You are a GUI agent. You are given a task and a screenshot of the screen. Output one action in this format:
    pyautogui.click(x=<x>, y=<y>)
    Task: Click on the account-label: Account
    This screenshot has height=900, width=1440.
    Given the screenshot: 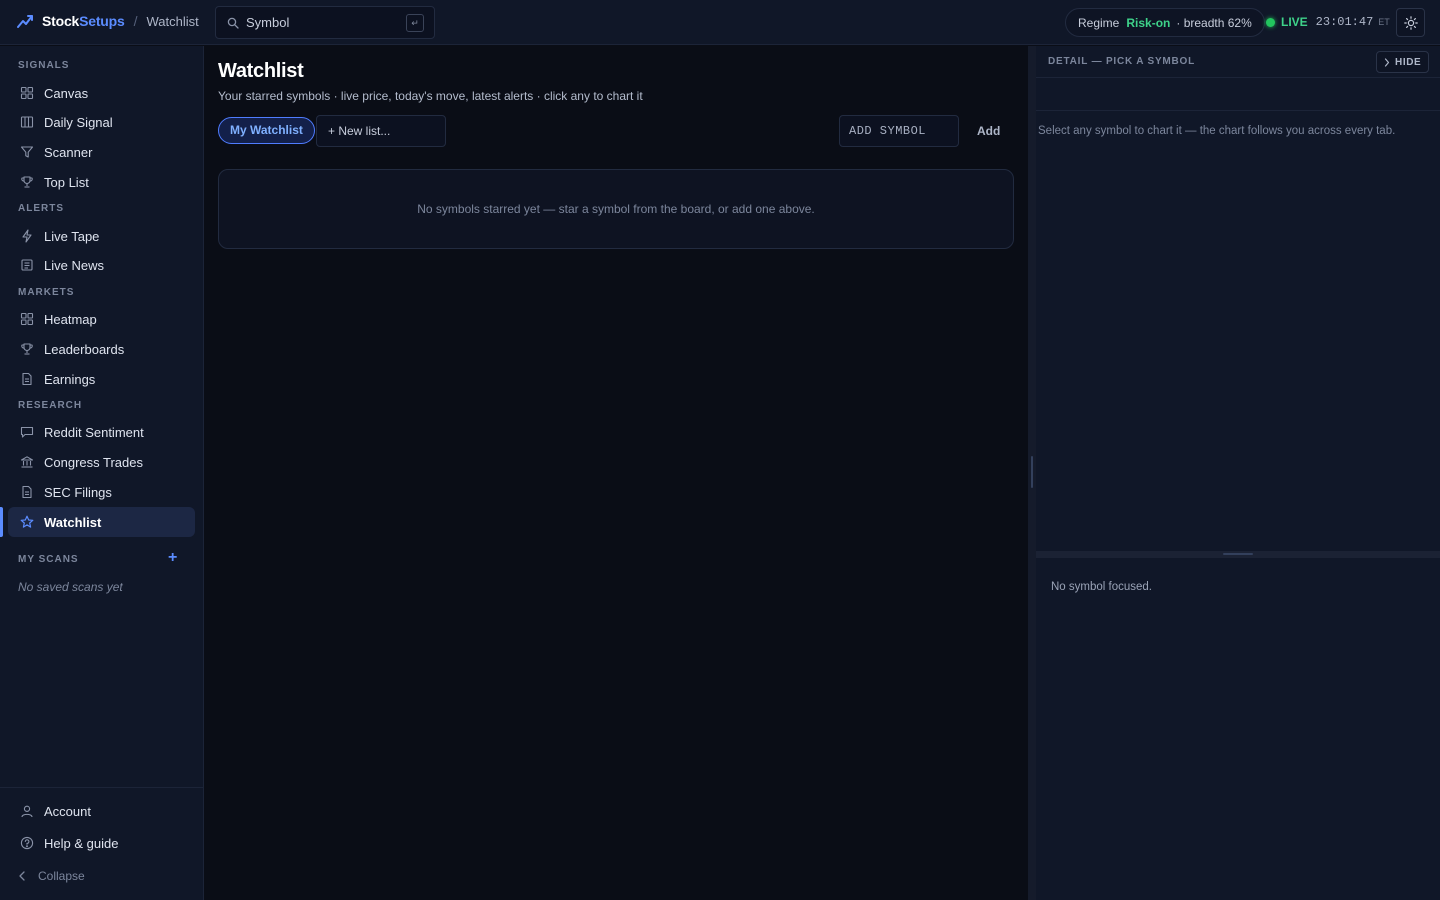 What is the action you would take?
    pyautogui.click(x=67, y=811)
    